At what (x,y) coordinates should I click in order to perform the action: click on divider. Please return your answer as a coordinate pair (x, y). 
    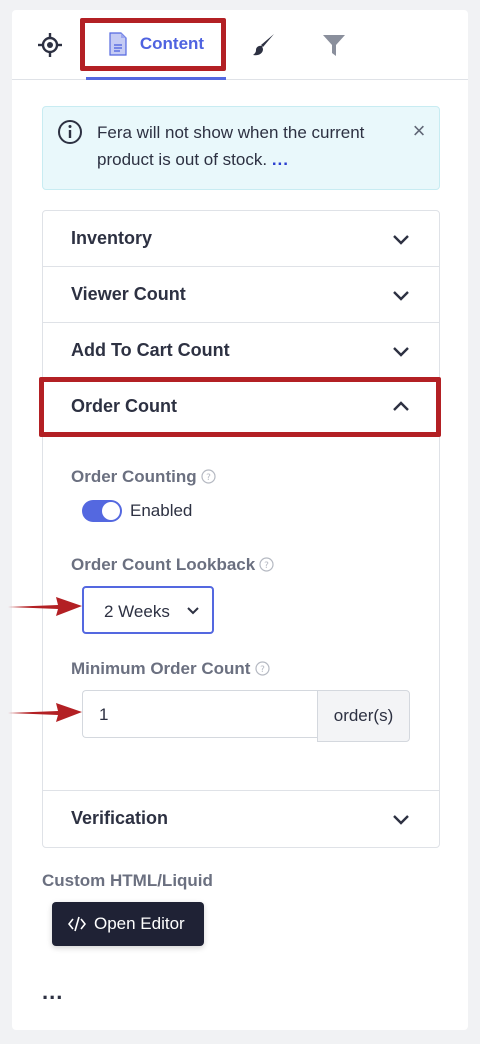
    Looking at the image, I should click on (241, 790).